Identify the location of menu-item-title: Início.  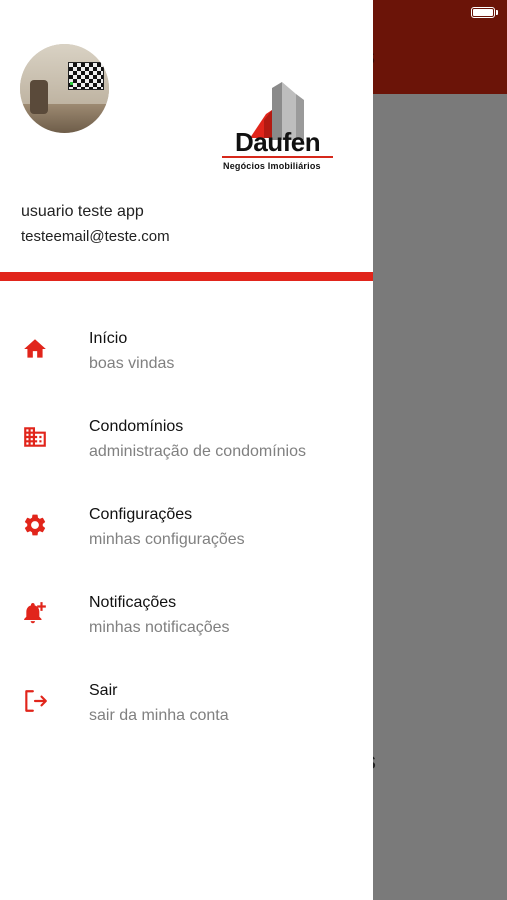
(108, 338).